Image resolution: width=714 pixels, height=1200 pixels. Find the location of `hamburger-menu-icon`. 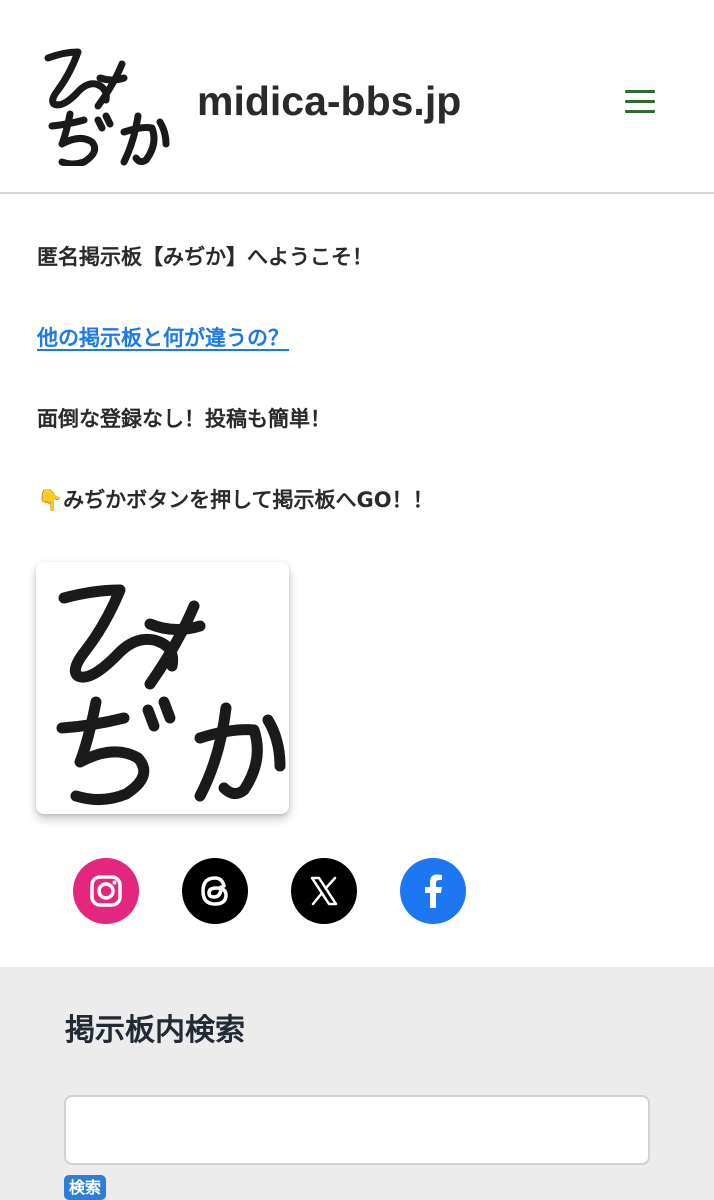

hamburger-menu-icon is located at coordinates (640, 102).